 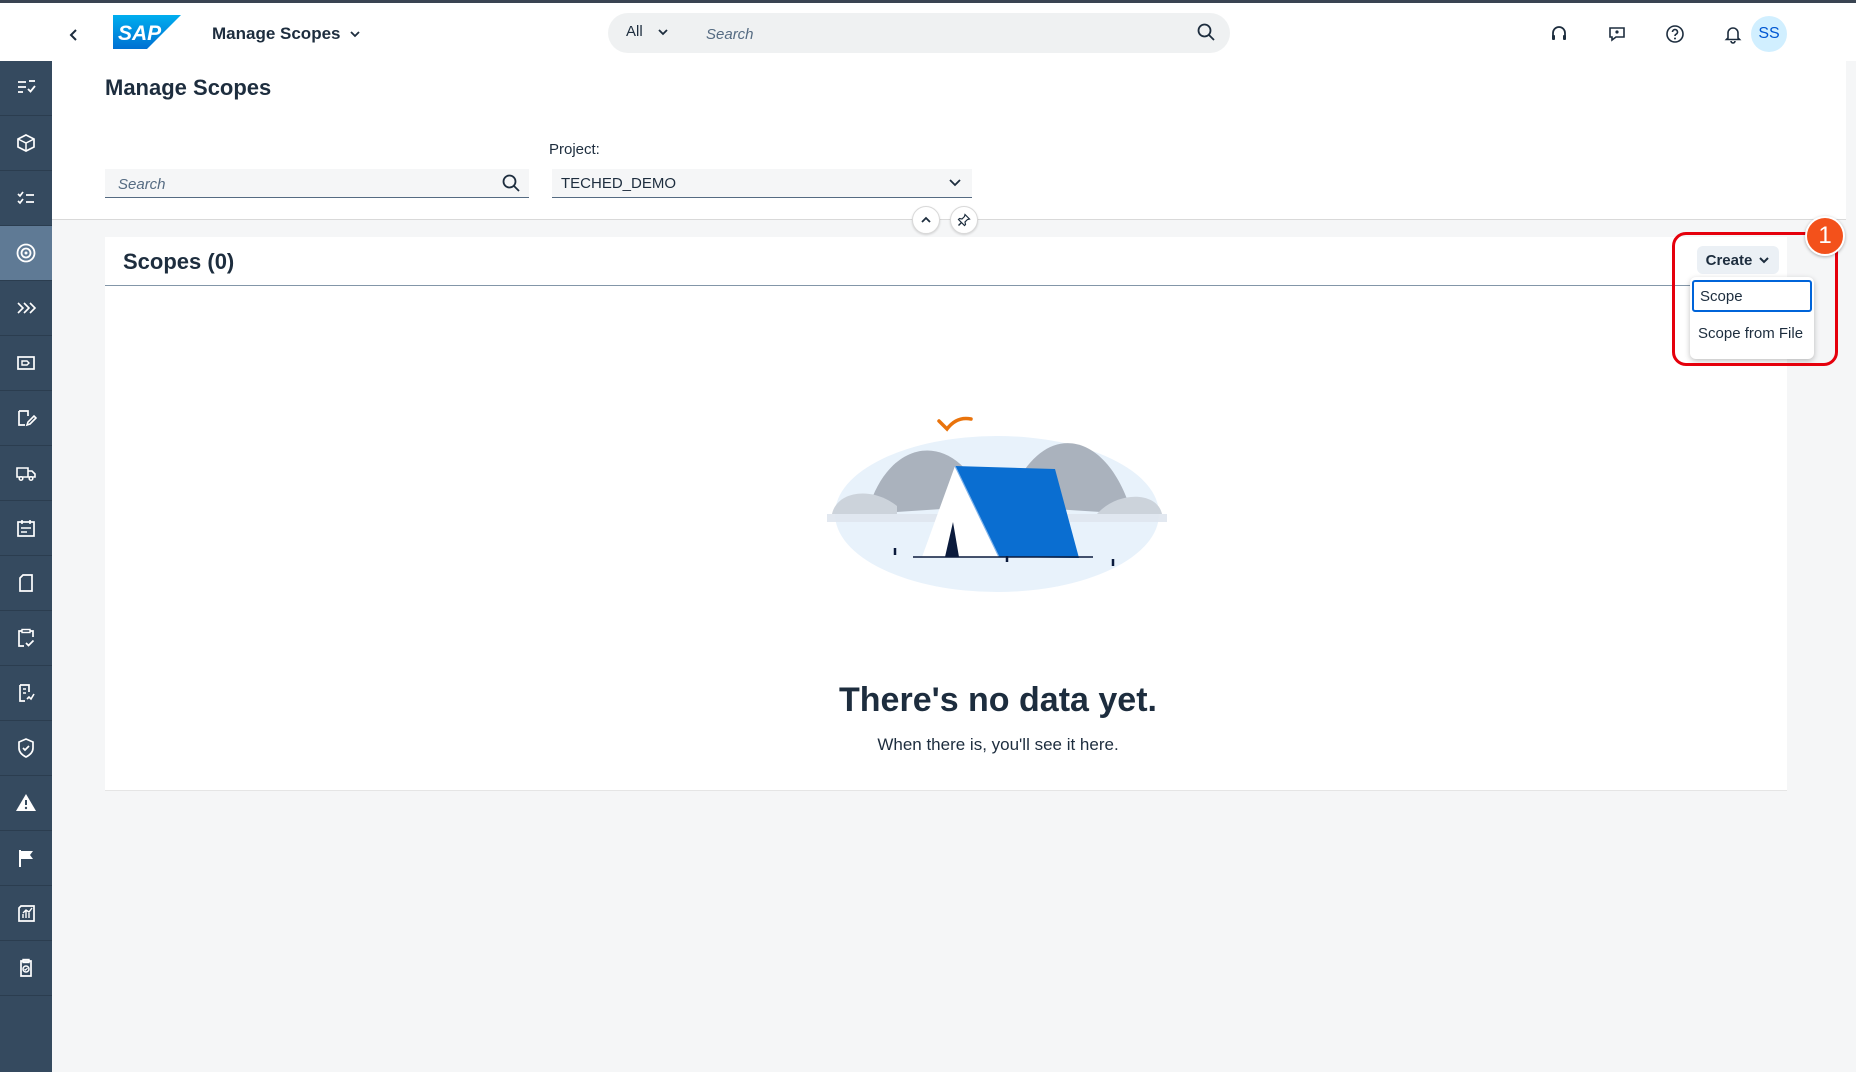 I want to click on report-icon, so click(x=26, y=913).